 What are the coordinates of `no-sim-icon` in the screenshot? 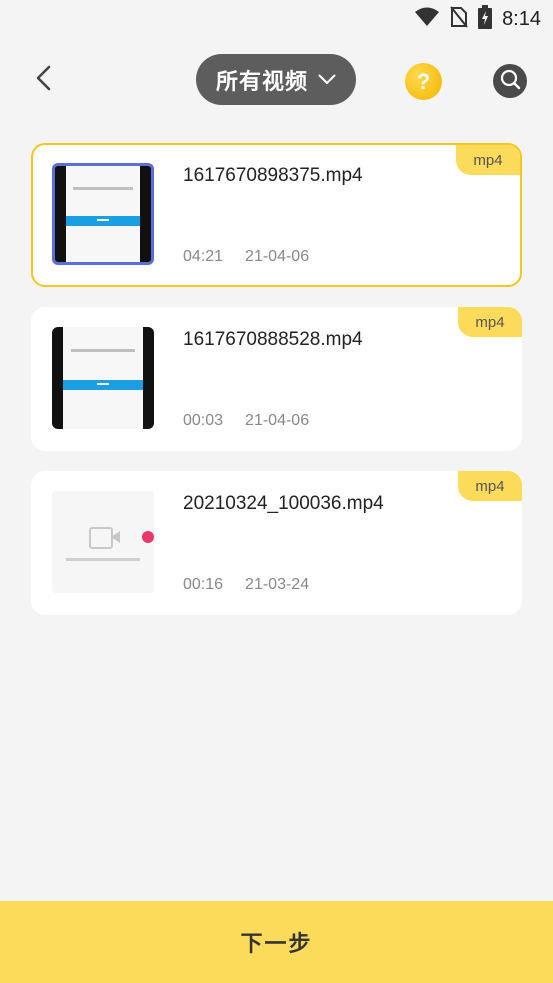 It's located at (459, 19).